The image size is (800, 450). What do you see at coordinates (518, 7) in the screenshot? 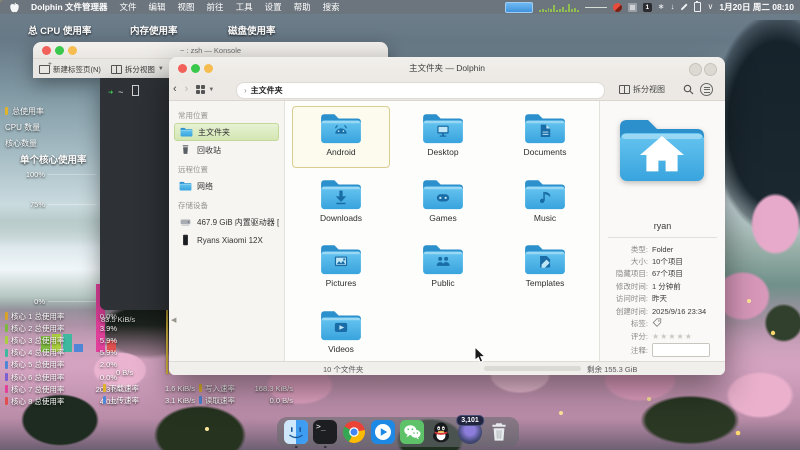
I see `panel-display-widget` at bounding box center [518, 7].